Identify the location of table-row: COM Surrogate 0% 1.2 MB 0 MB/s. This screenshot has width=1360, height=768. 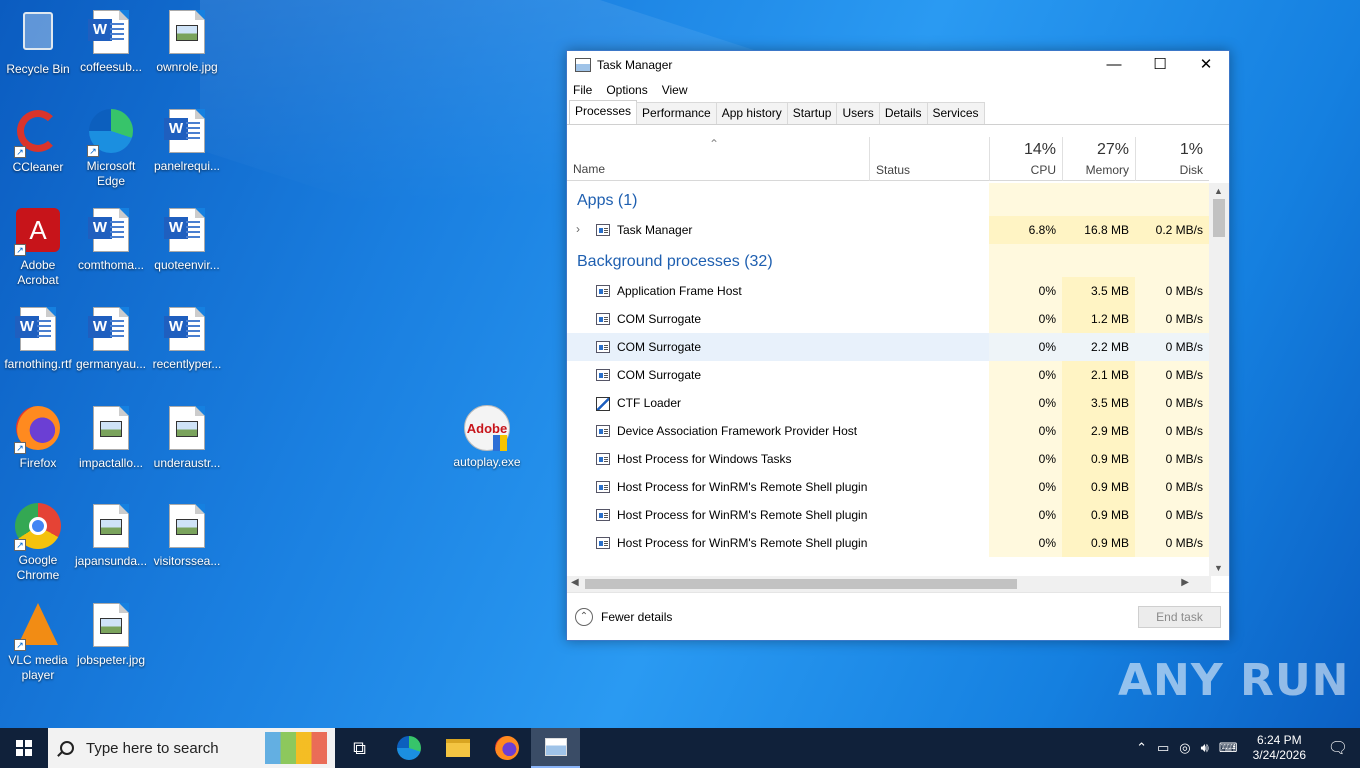
(888, 319).